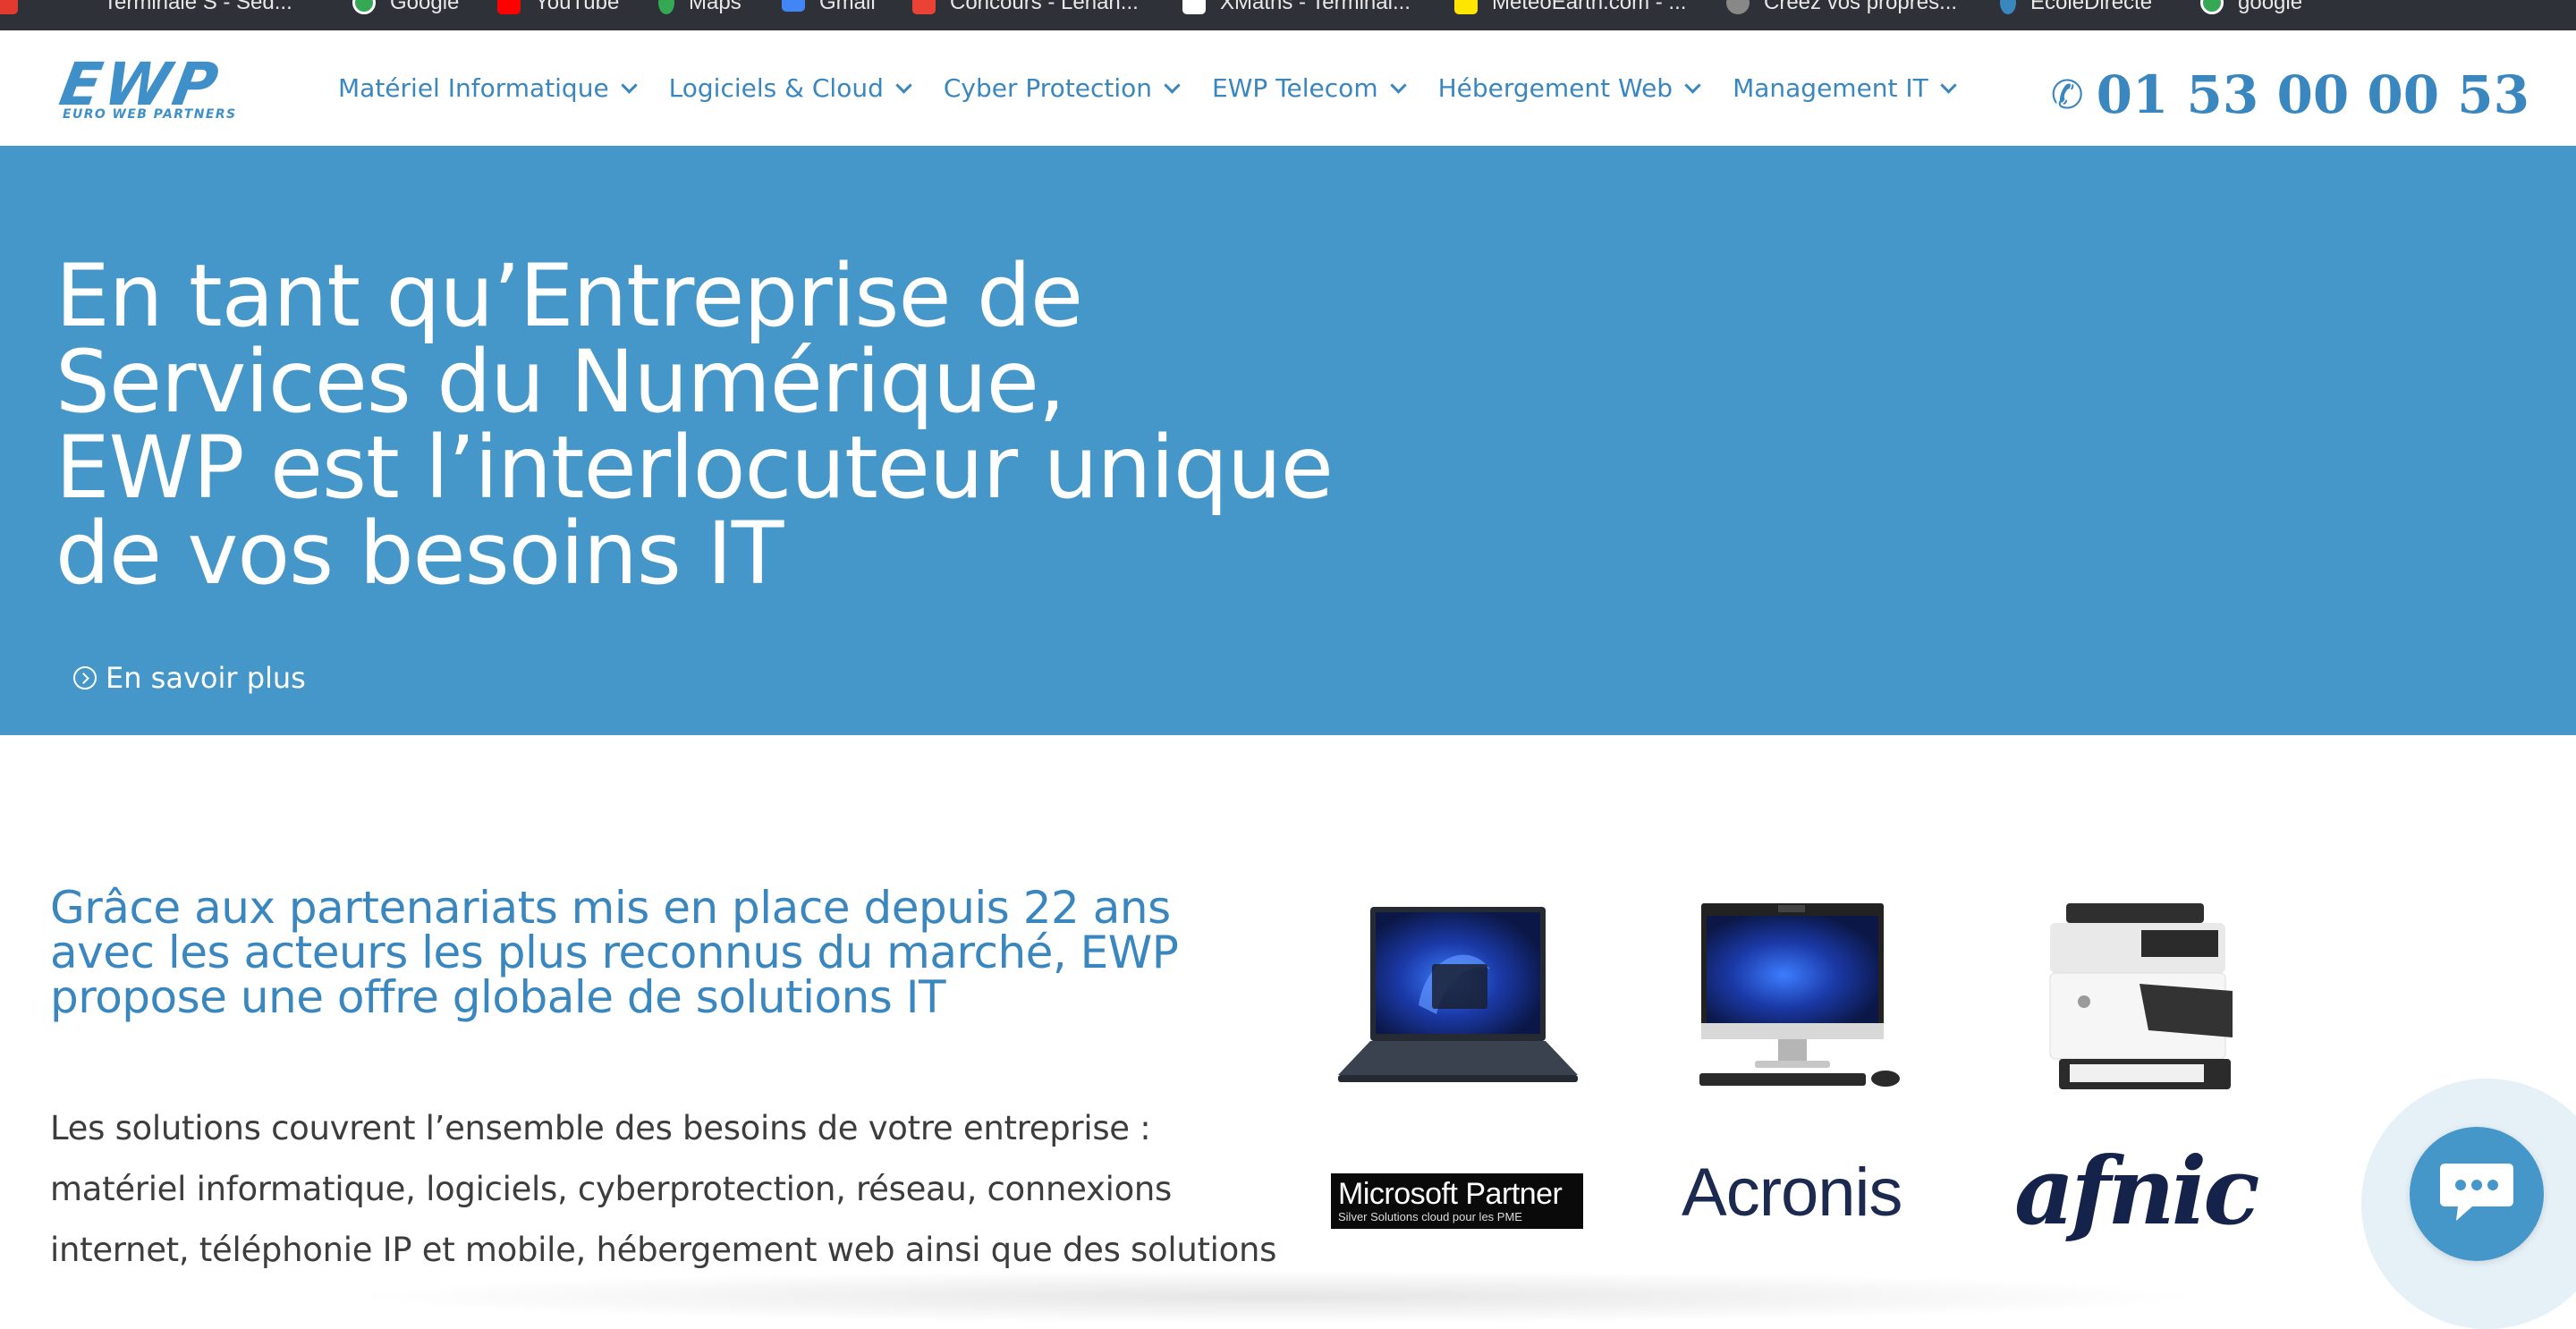  What do you see at coordinates (2091, 7) in the screenshot?
I see `bookmark-label: EcoleDirecte` at bounding box center [2091, 7].